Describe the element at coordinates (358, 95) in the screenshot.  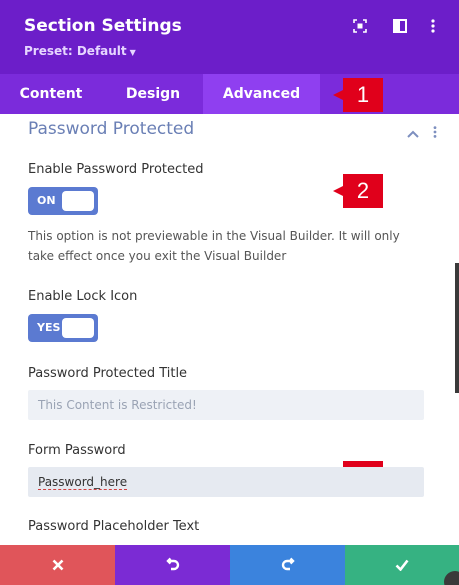
I see `annotation-badge-1: 1` at that location.